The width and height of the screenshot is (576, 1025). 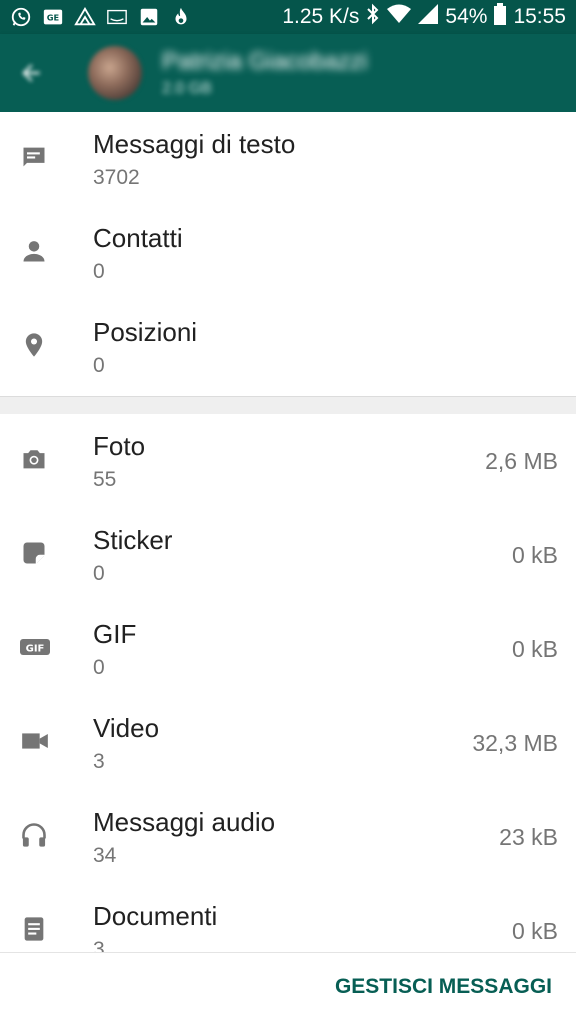 I want to click on list-item-title: Posizioni, so click(x=145, y=332).